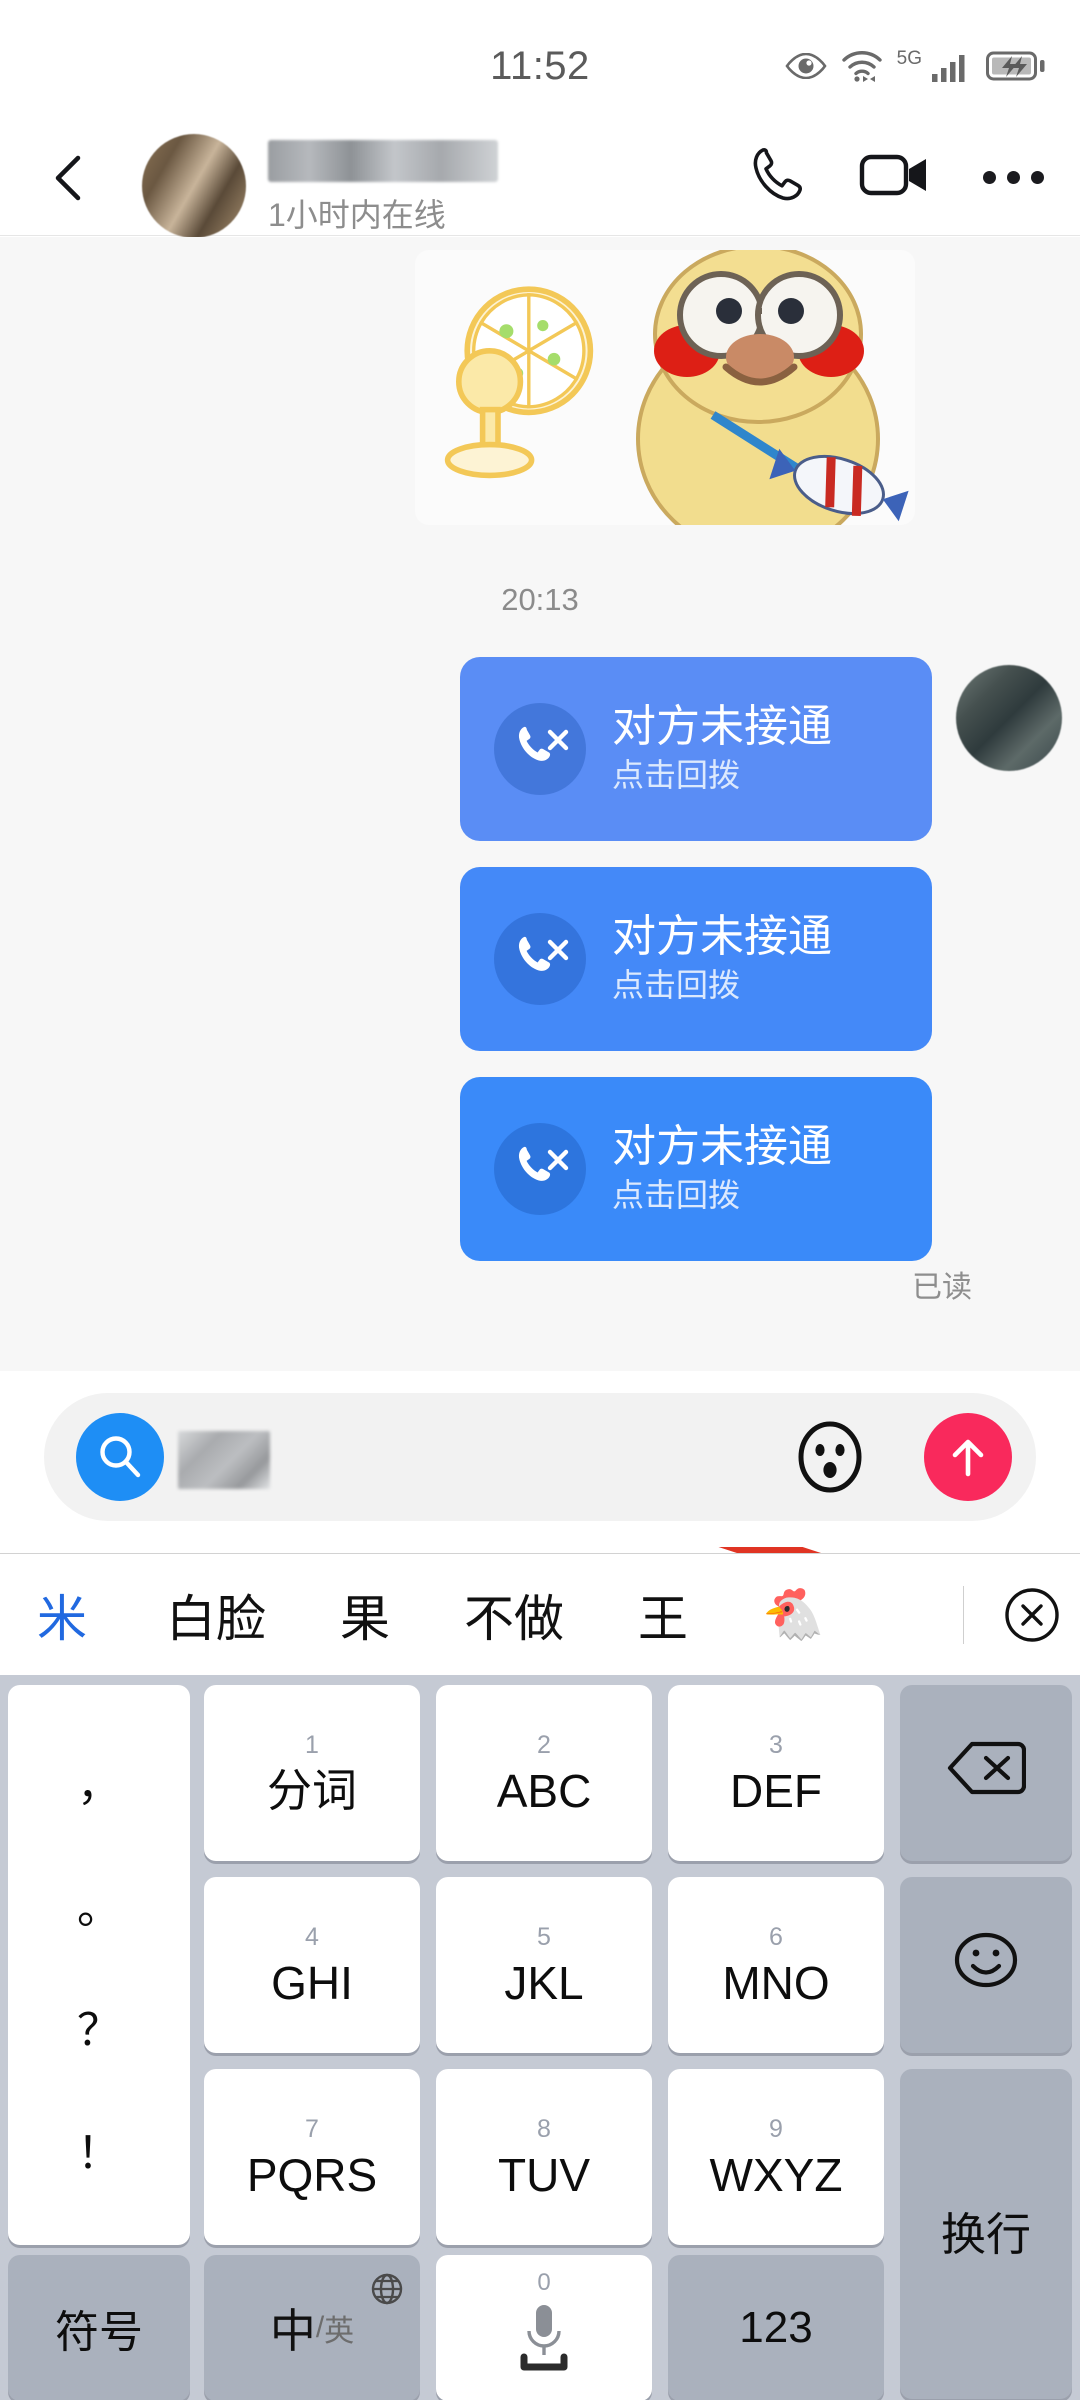  I want to click on key-label: 123, so click(776, 2327).